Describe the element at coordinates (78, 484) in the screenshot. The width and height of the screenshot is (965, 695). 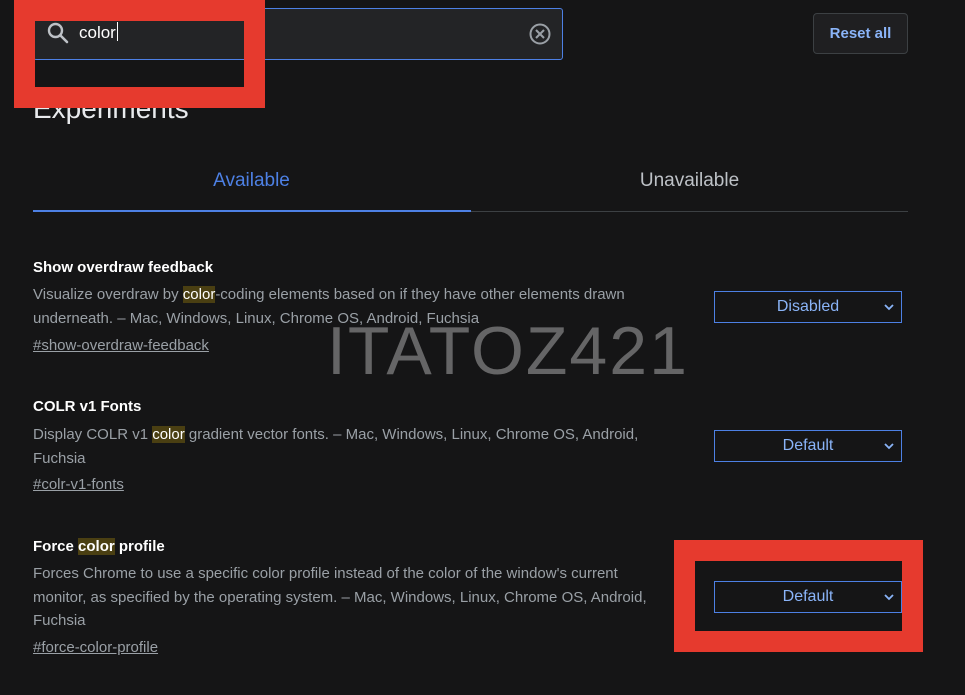
I see `experiment-link: #colr-v1-fonts` at that location.